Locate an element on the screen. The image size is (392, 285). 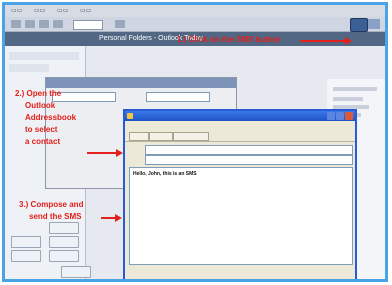
app-icon is located at coordinates (130, 116).